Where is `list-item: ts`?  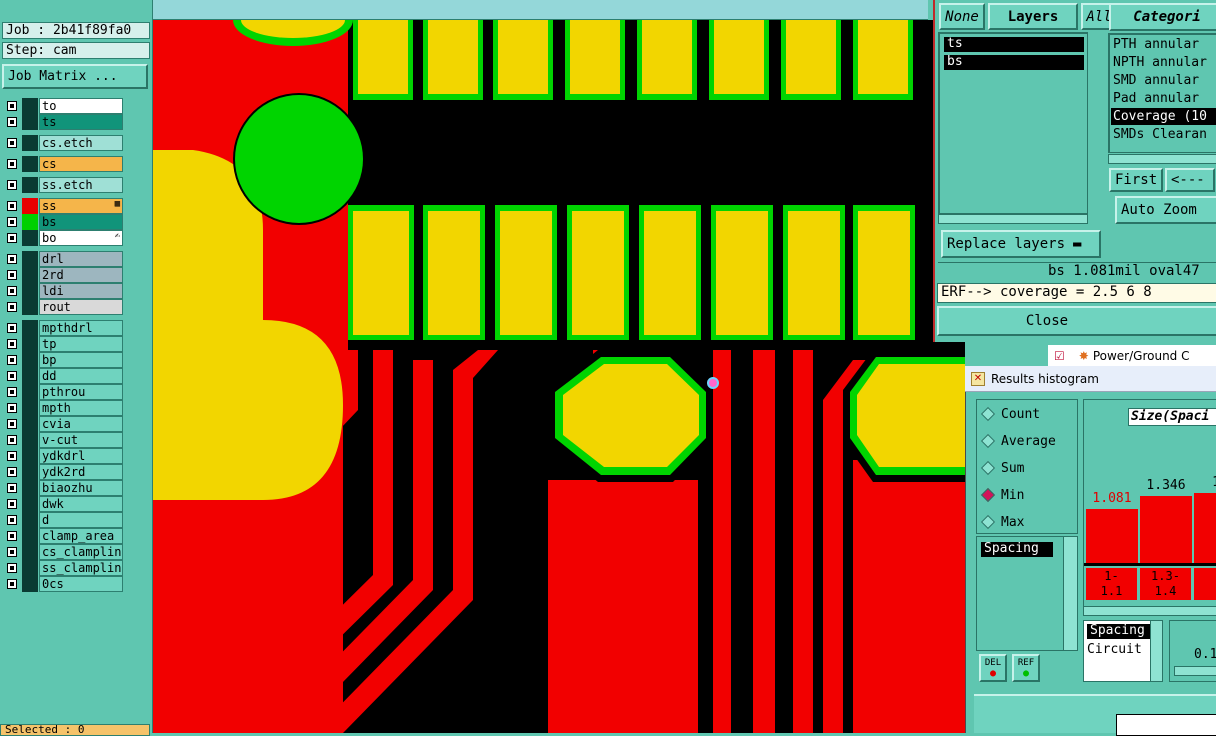
list-item: ts is located at coordinates (1014, 44).